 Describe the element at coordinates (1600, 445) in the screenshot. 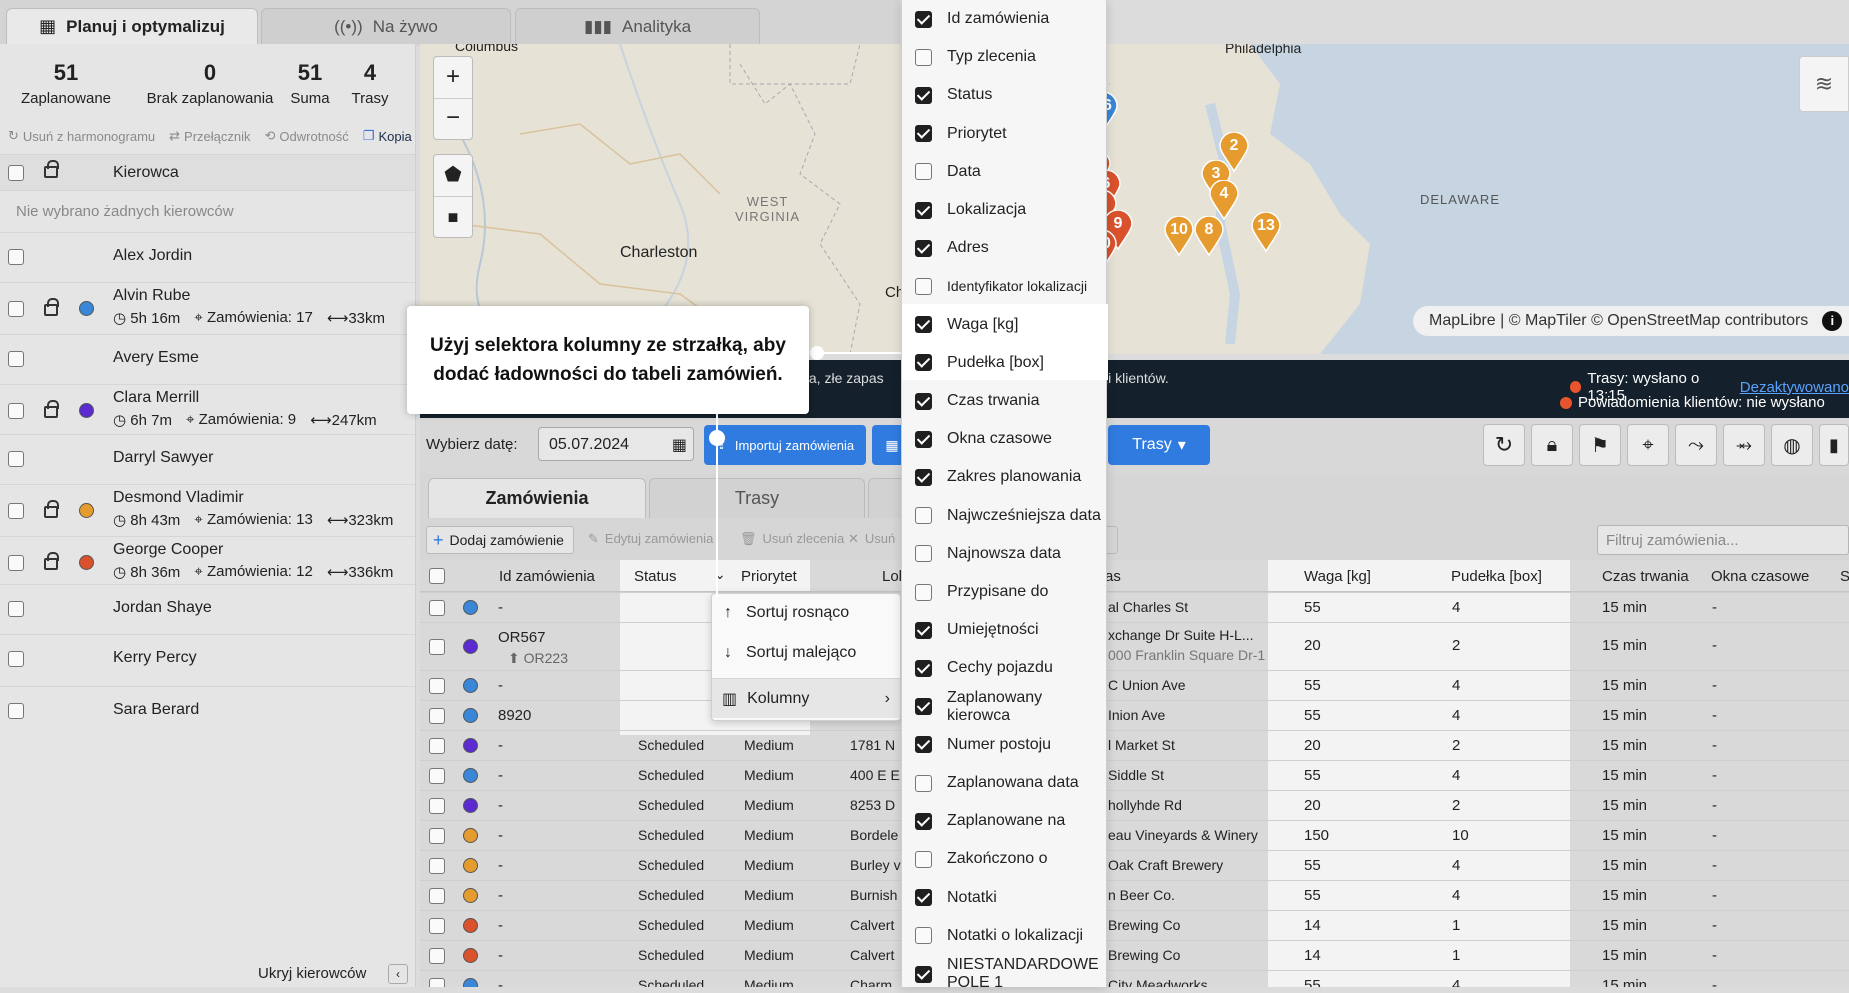

I see `flag-button: ⚑` at that location.